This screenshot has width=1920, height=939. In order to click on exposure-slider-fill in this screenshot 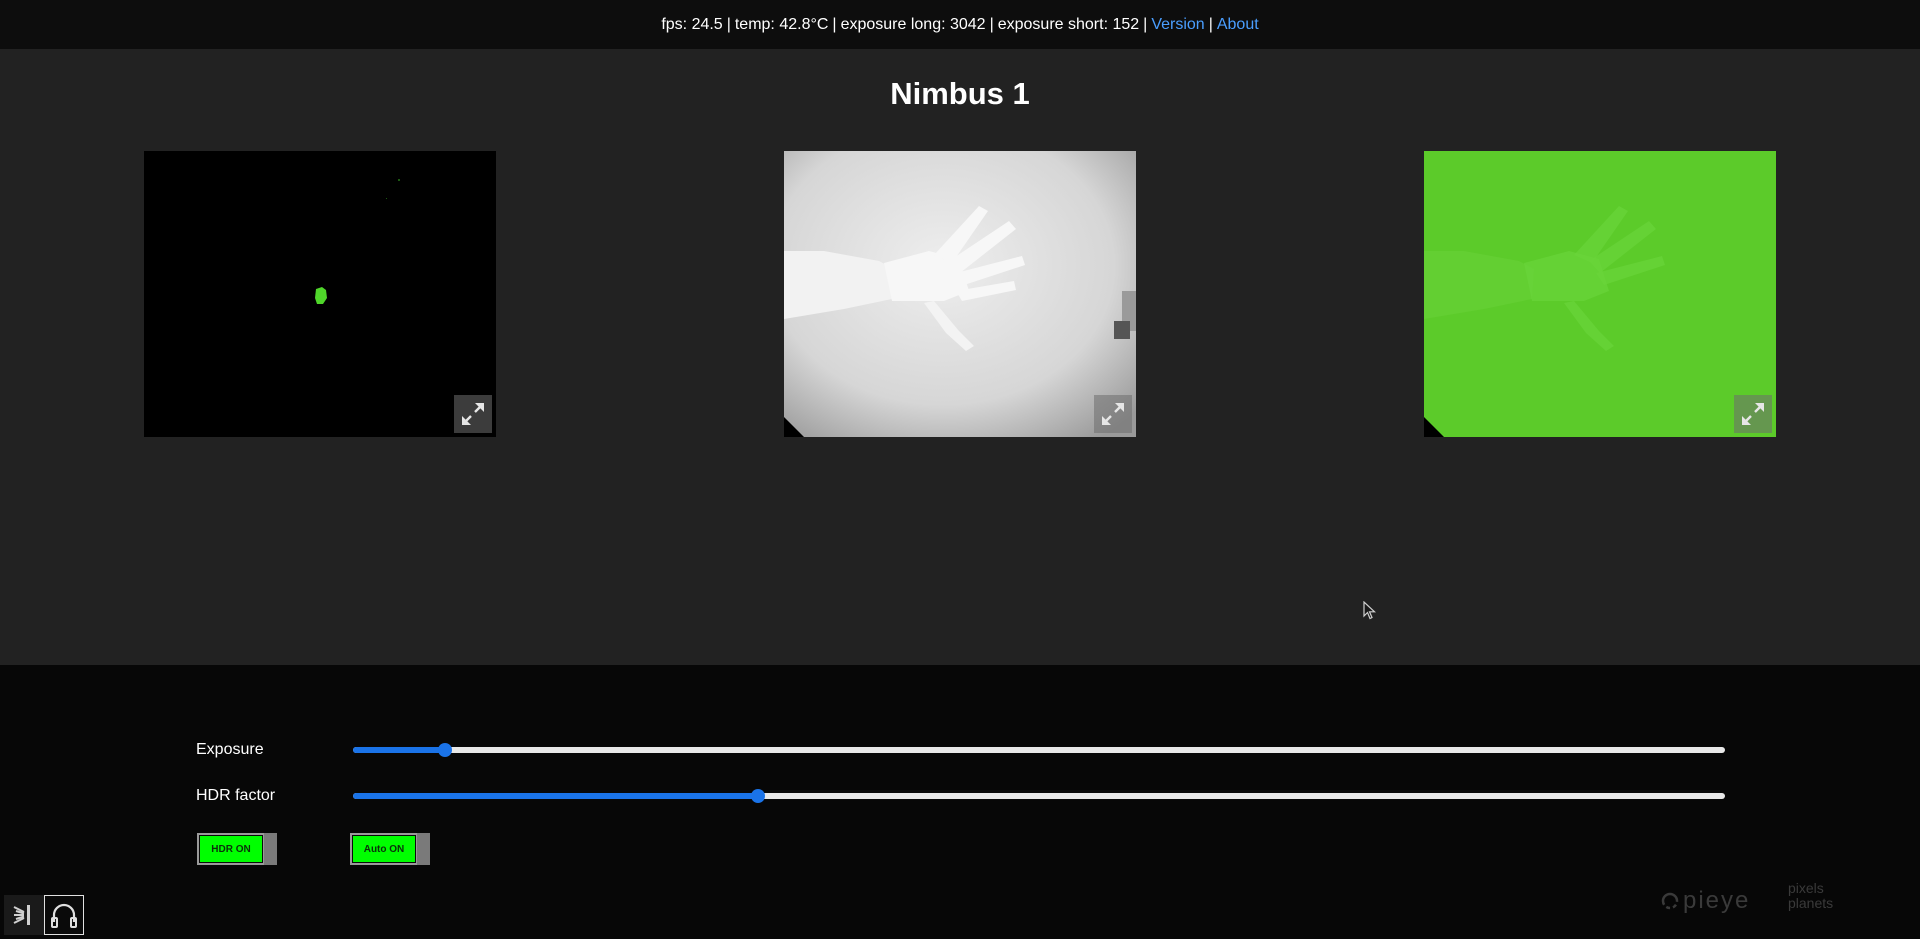, I will do `click(399, 750)`.